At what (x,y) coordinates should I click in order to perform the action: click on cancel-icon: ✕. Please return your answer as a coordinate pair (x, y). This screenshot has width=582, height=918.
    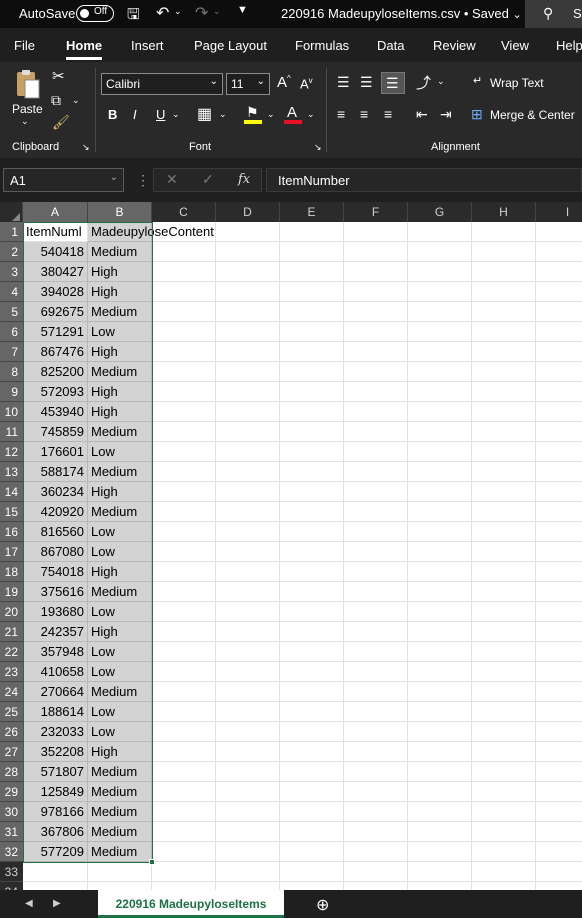
    Looking at the image, I should click on (172, 179).